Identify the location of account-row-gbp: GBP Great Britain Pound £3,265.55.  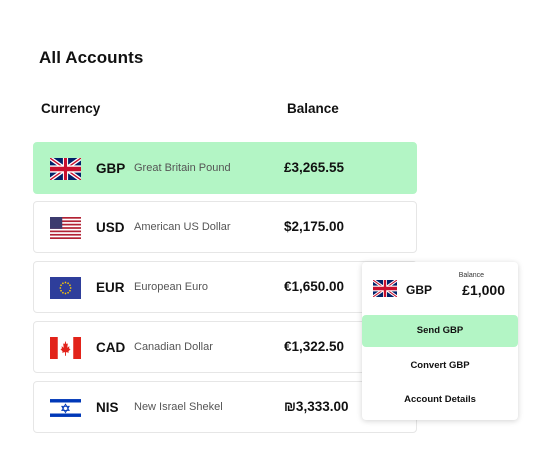
(225, 168).